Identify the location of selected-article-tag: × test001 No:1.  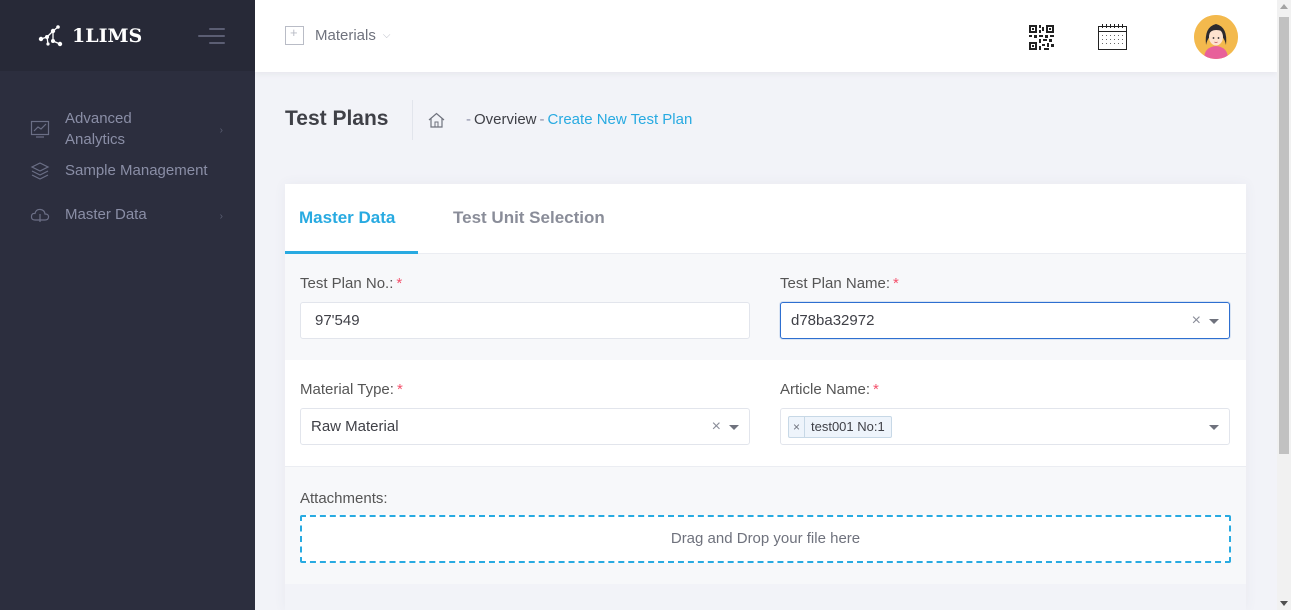
(840, 427).